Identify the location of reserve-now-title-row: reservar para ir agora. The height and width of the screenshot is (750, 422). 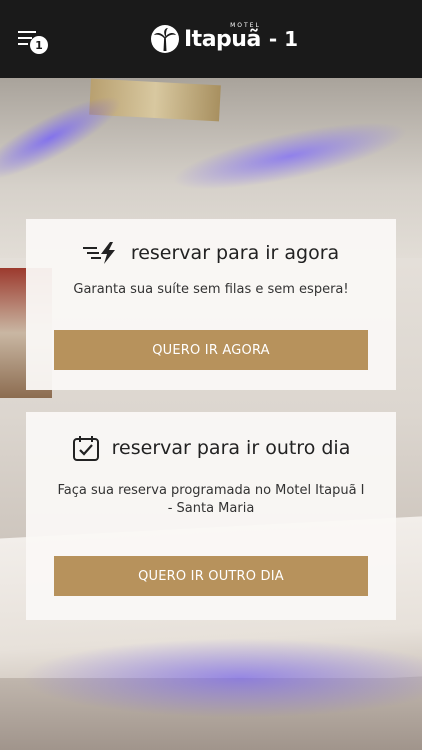
(211, 253).